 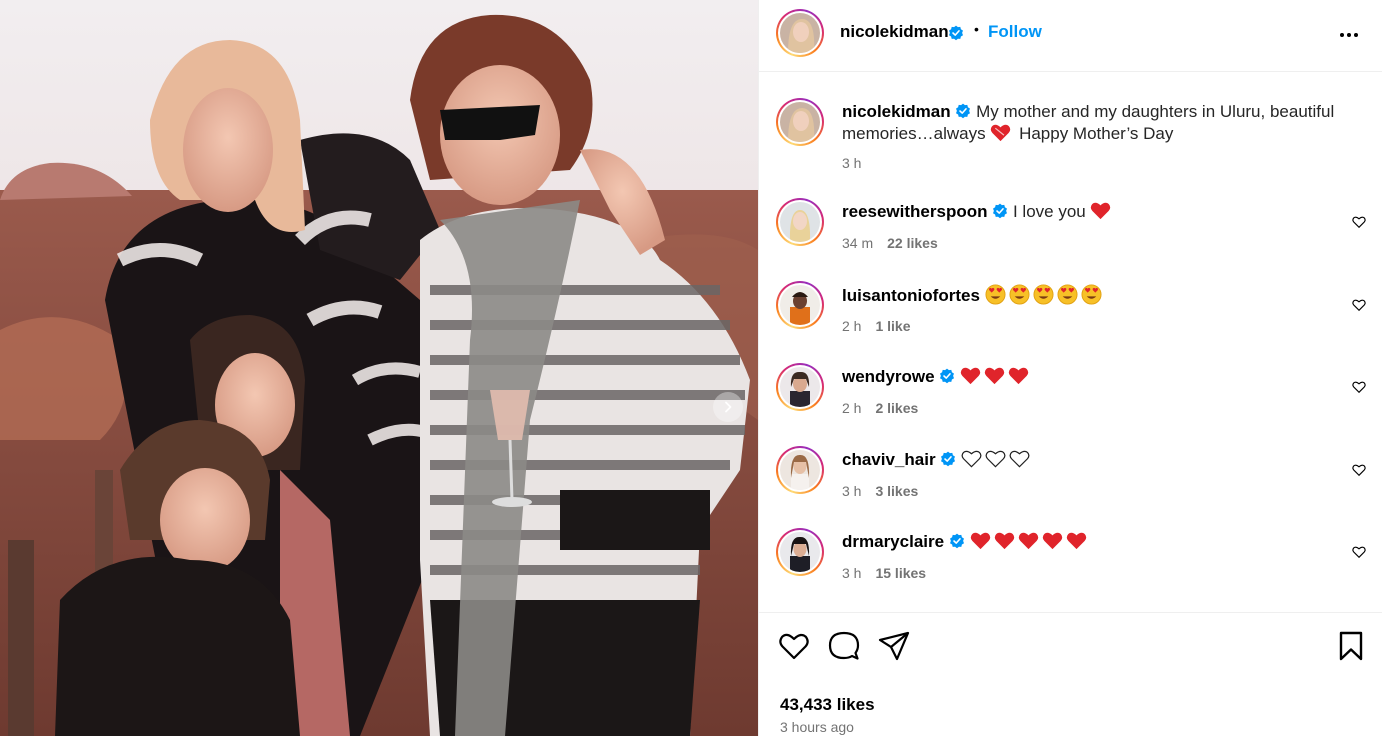 What do you see at coordinates (1096, 133) in the screenshot?
I see `caption-line-2-end: Happy Mother’s Day` at bounding box center [1096, 133].